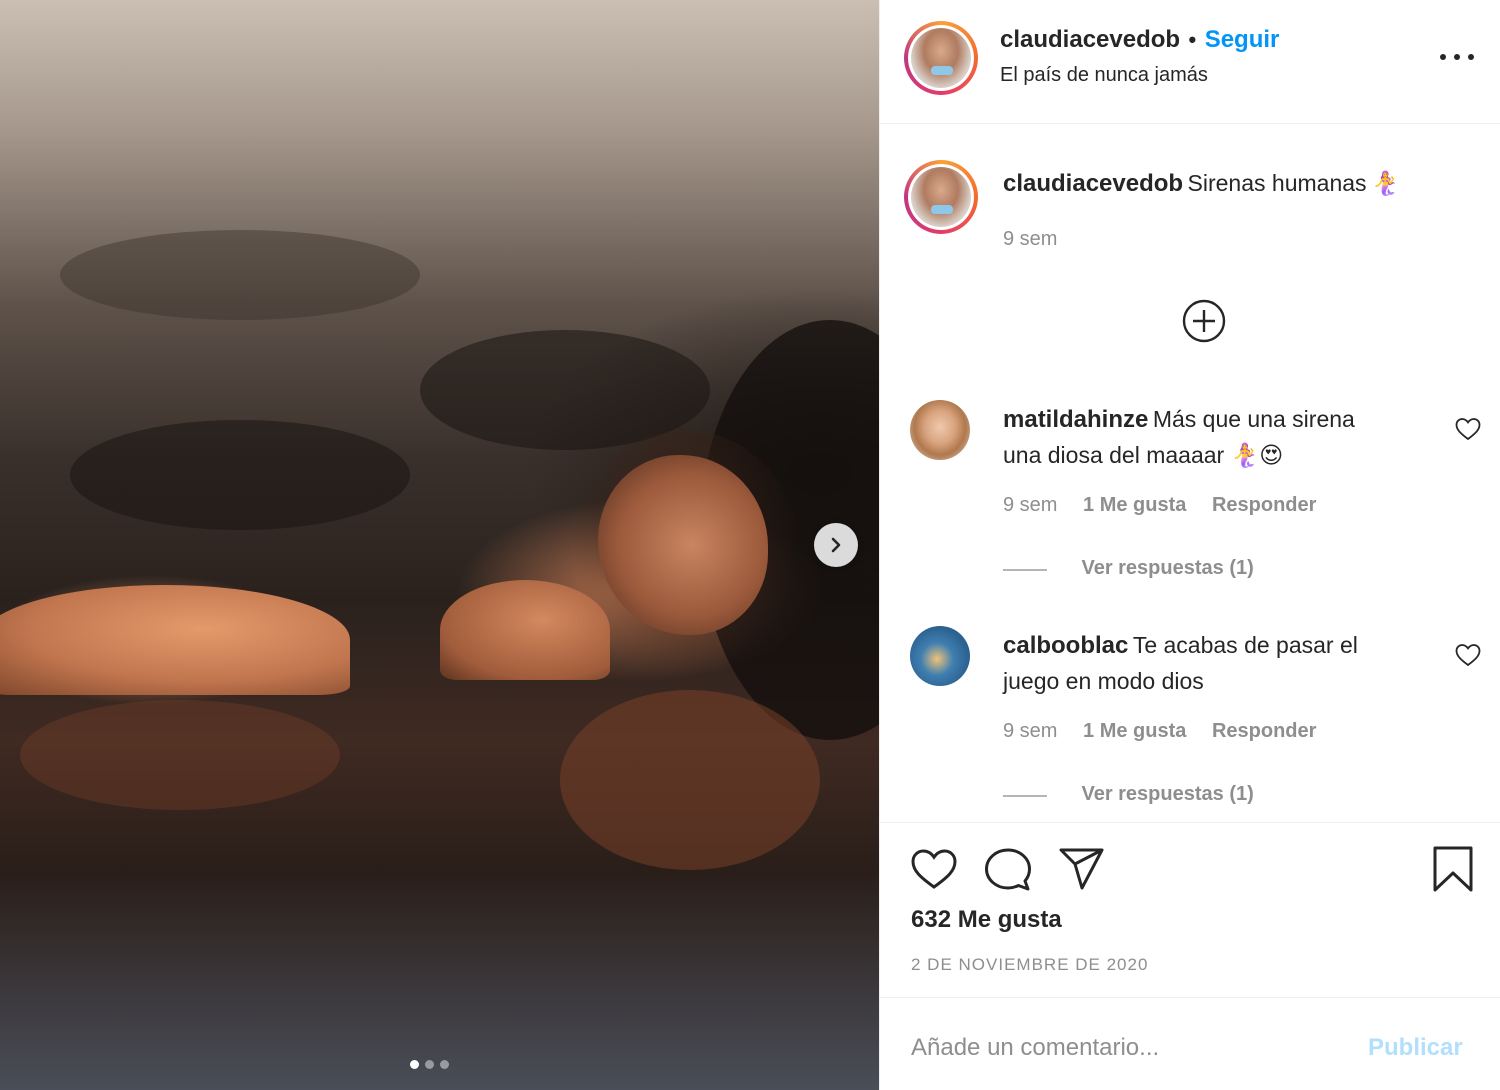 Image resolution: width=1500 pixels, height=1090 pixels. I want to click on caption: claudiacevedob Sirenas humanas 🧜‍♀️, so click(1201, 184).